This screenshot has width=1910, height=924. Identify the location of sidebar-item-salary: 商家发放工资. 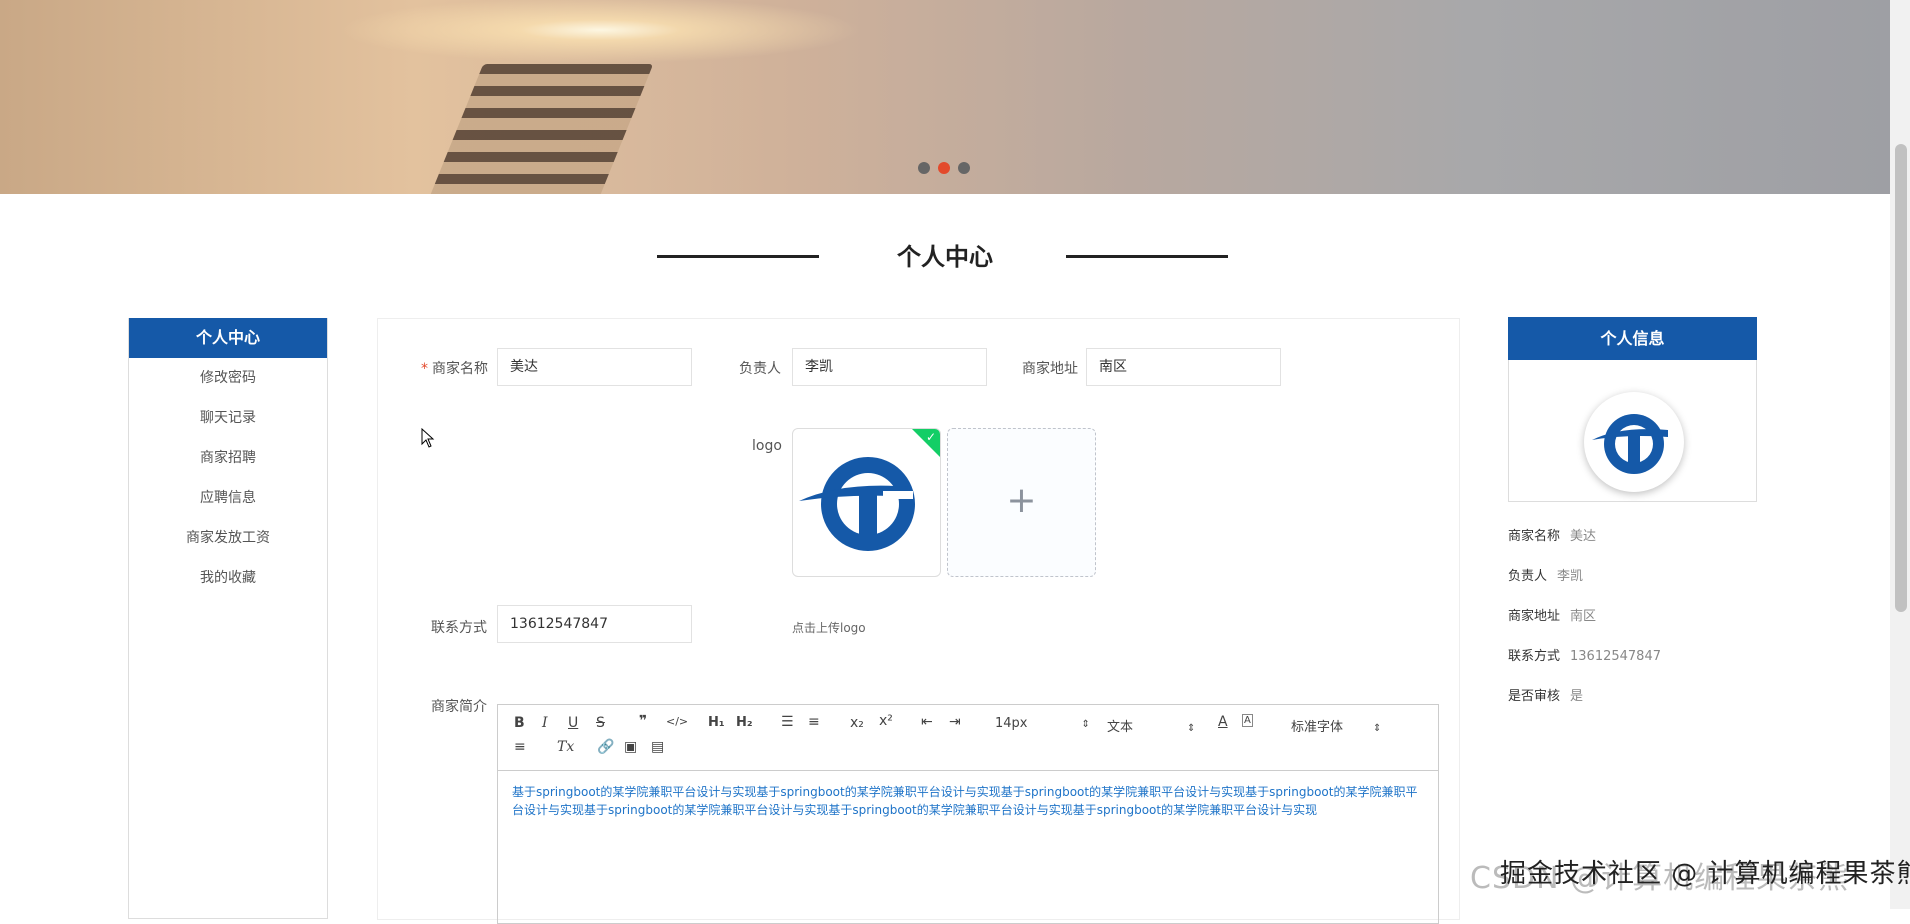
(228, 538).